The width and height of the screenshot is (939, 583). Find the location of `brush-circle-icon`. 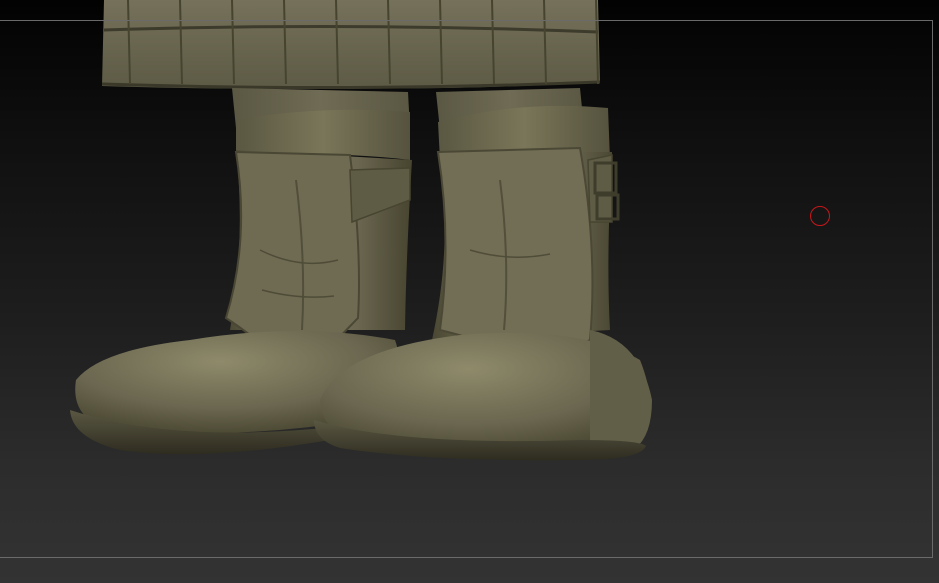

brush-circle-icon is located at coordinates (820, 216).